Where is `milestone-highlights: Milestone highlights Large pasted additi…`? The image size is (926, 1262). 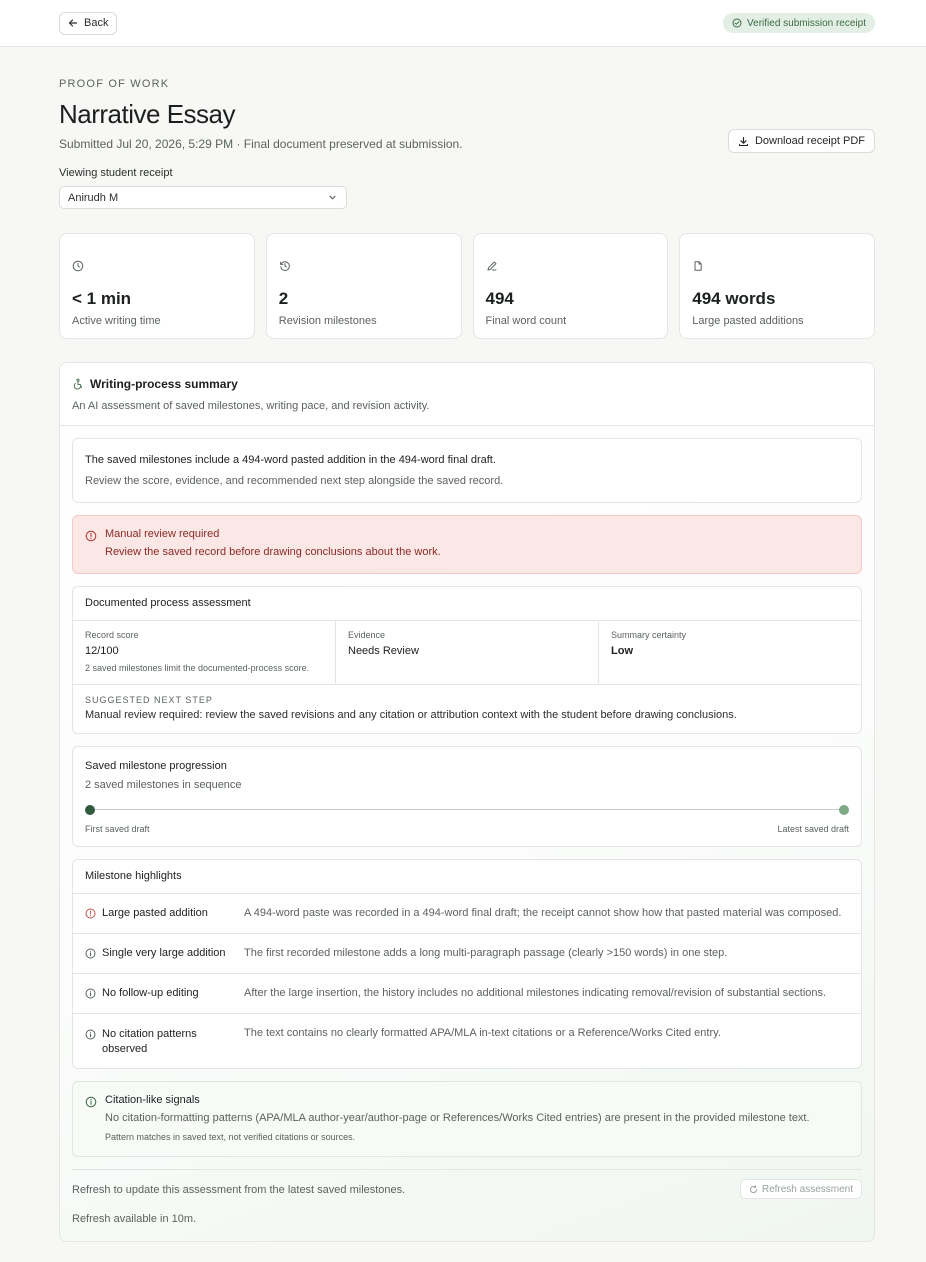
milestone-highlights: Milestone highlights Large pasted additi… is located at coordinates (467, 964).